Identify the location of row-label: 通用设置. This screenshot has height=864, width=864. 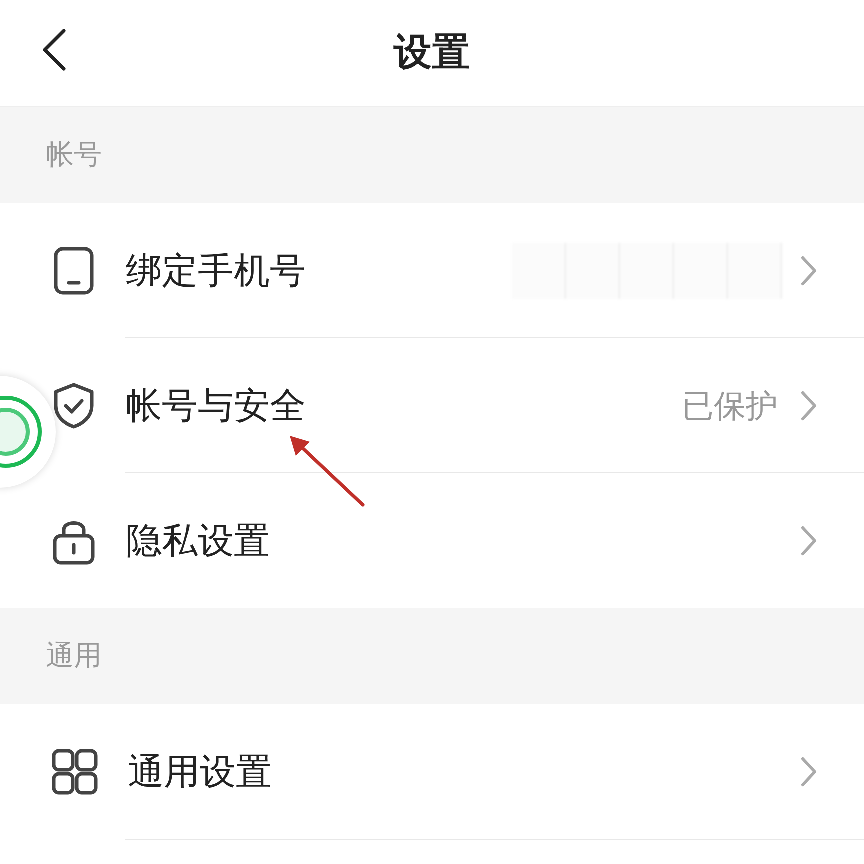
(200, 772).